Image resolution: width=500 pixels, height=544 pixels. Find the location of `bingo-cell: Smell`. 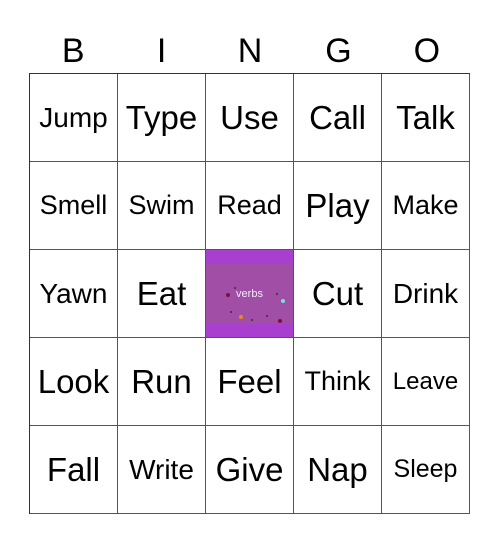

bingo-cell: Smell is located at coordinates (74, 206).